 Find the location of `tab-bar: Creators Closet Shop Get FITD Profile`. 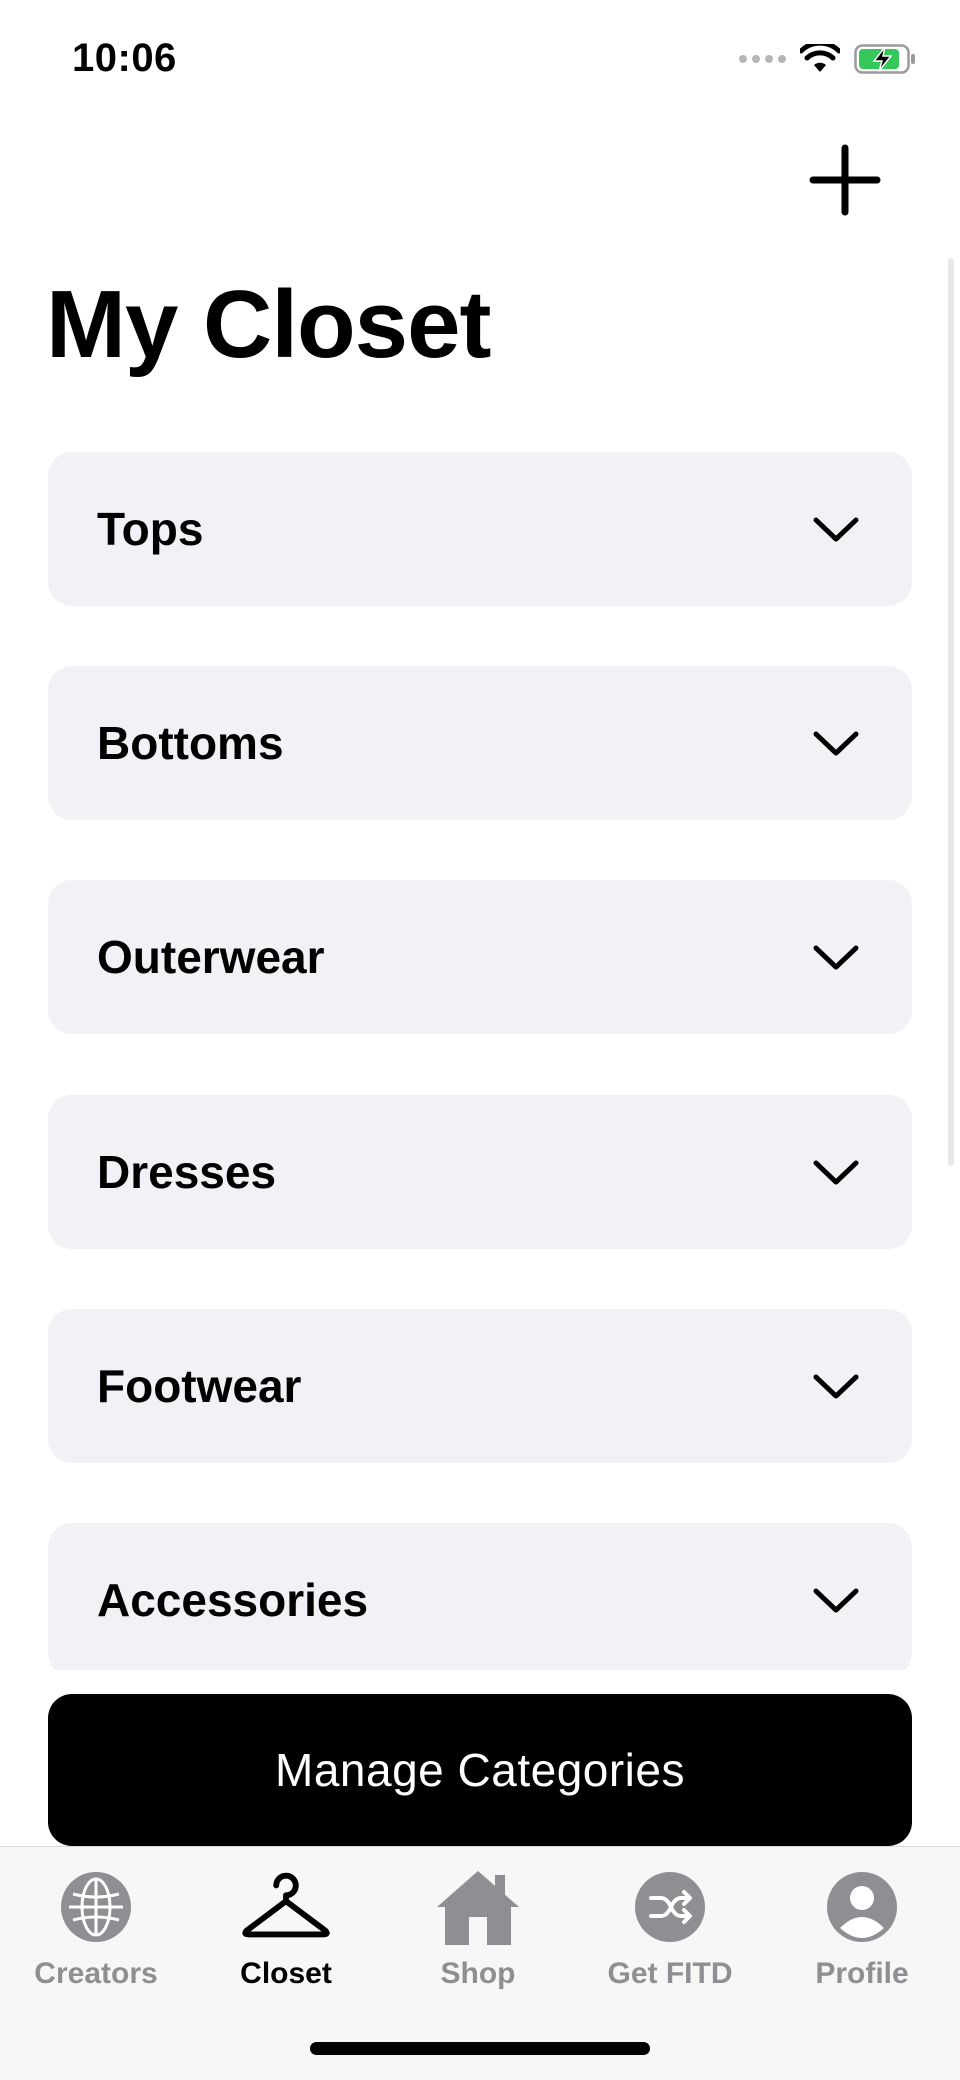

tab-bar: Creators Closet Shop Get FITD Profile is located at coordinates (480, 1963).